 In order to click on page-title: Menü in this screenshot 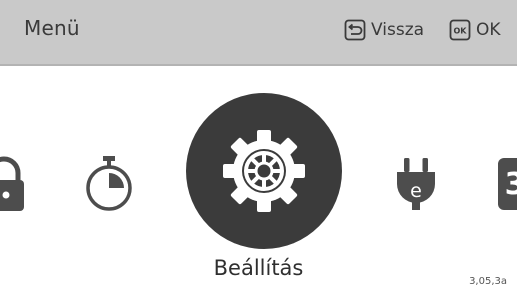, I will do `click(52, 28)`.